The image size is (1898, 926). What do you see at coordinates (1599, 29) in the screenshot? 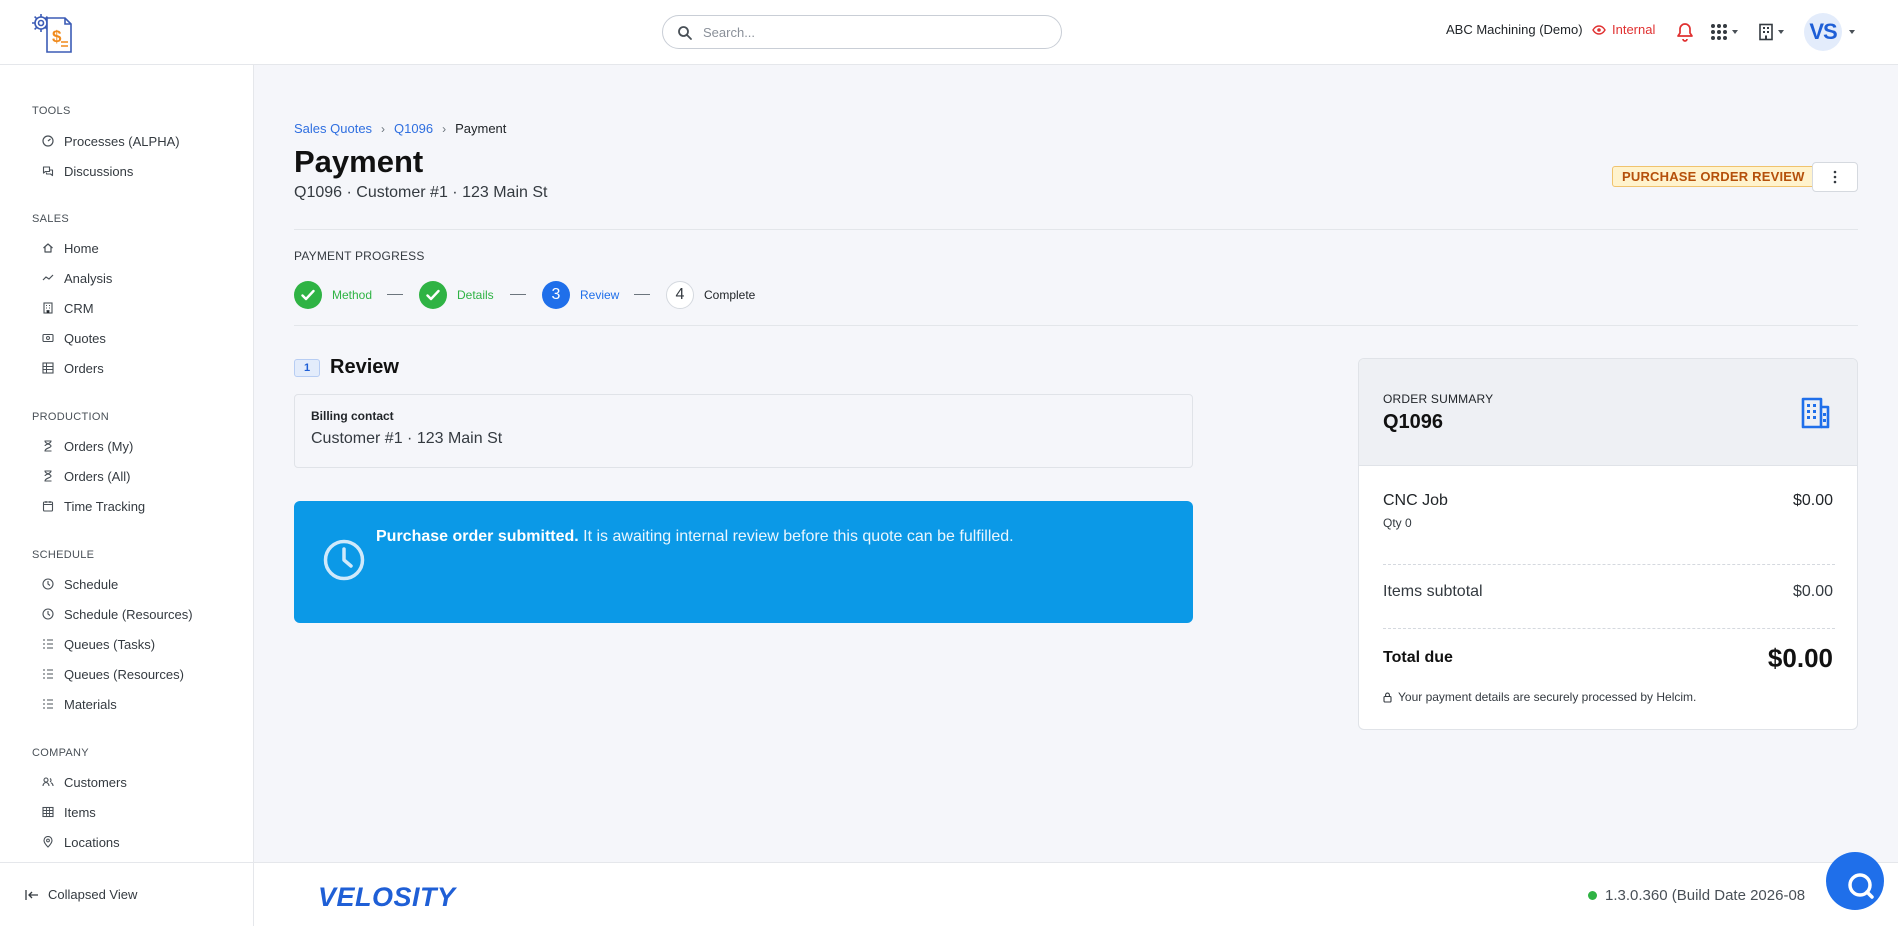
I see `eye-icon` at bounding box center [1599, 29].